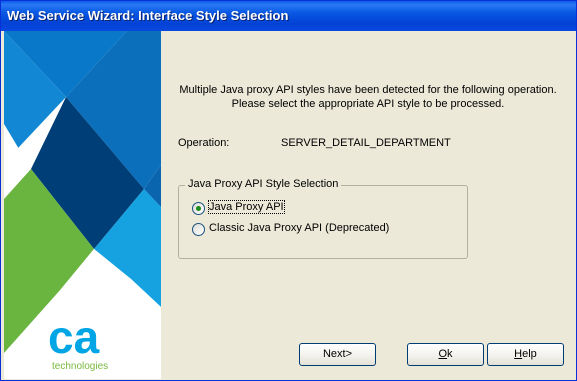 The width and height of the screenshot is (577, 381). What do you see at coordinates (80, 366) in the screenshot?
I see `logo-subtext: technologies` at bounding box center [80, 366].